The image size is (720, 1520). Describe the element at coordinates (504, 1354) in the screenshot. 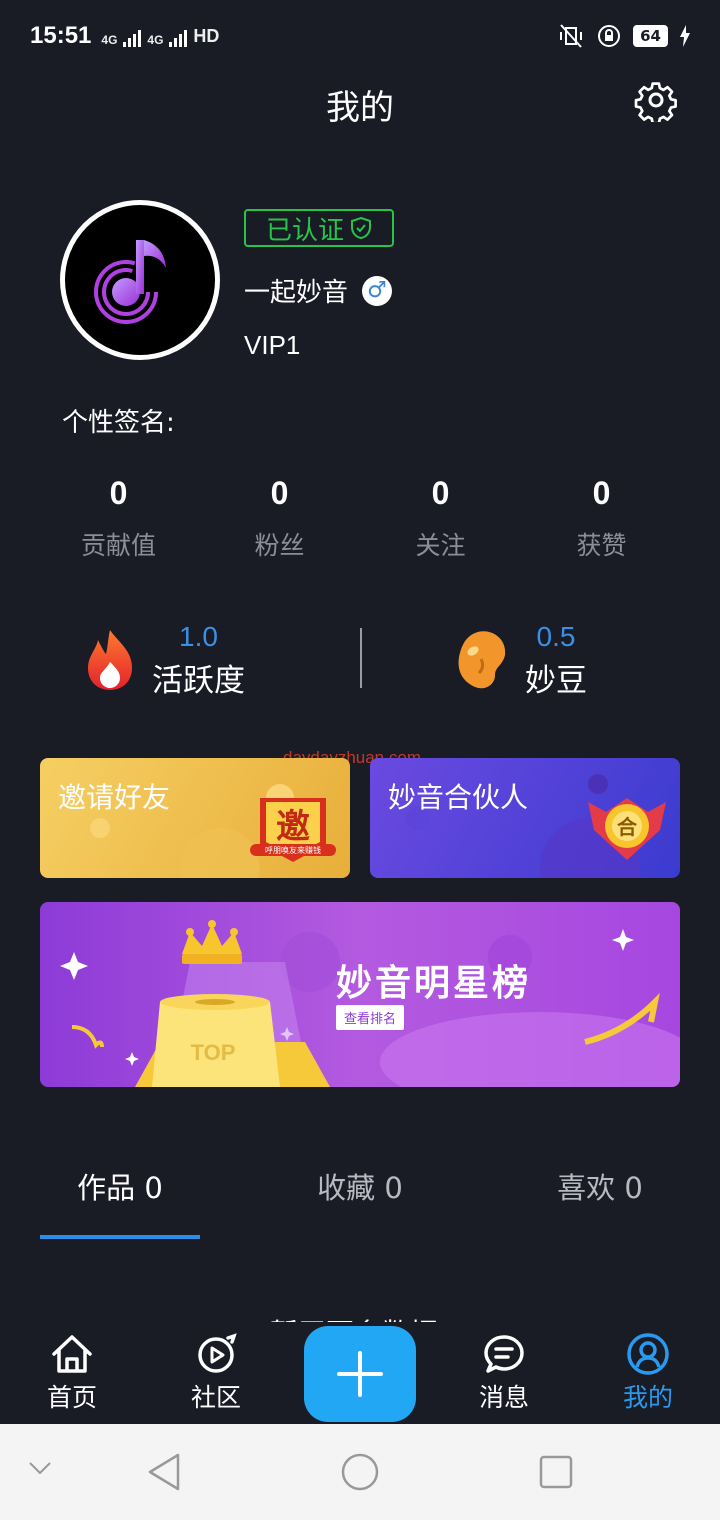

I see `message-icon` at that location.